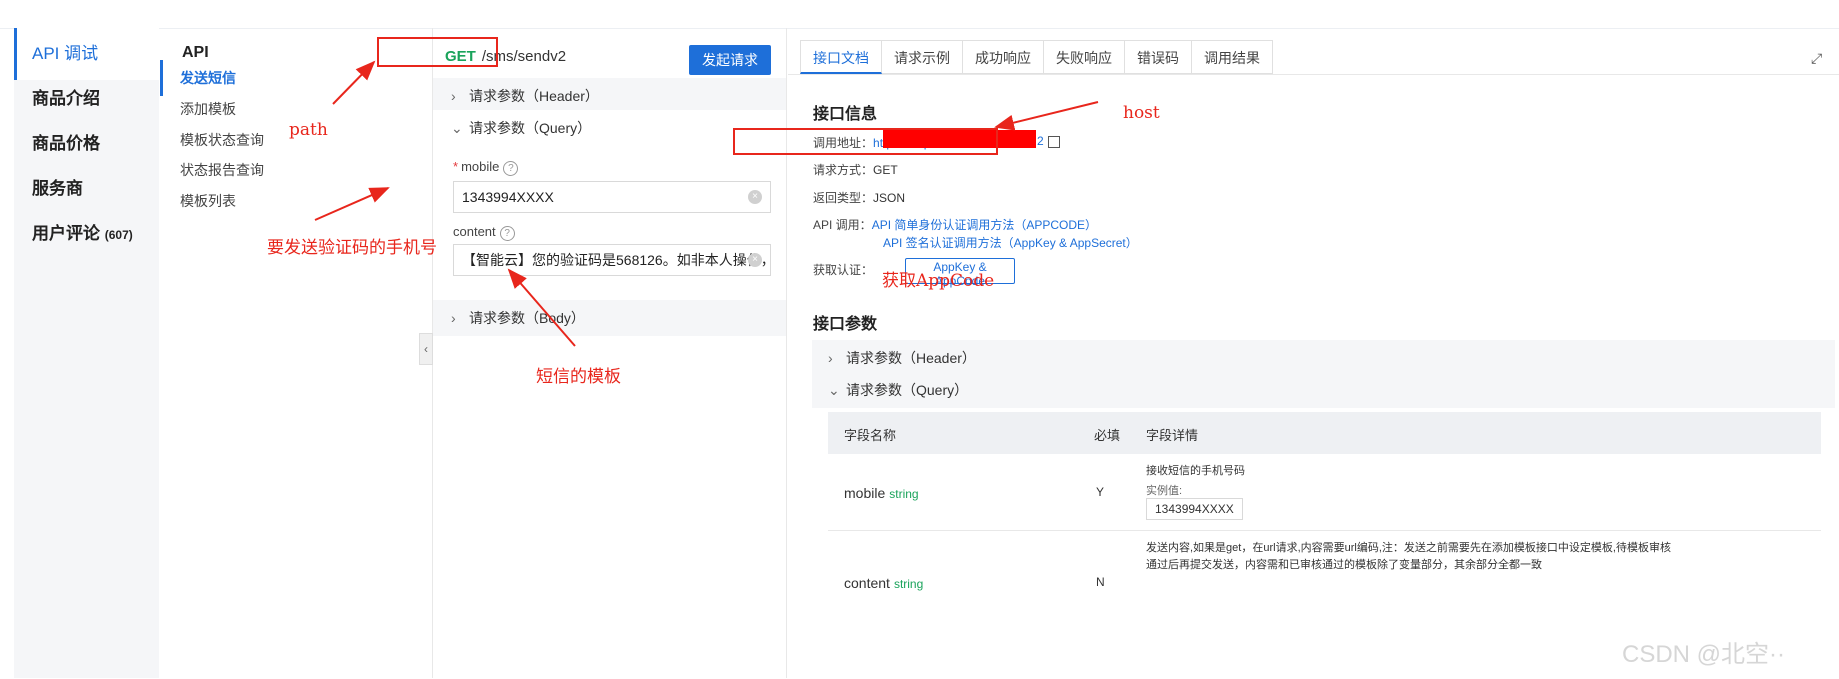  I want to click on field-detail-2: 通过后再提交发送，内容需和已审核通过的模板除了变量部分，其余部分全都一致, so click(1344, 565).